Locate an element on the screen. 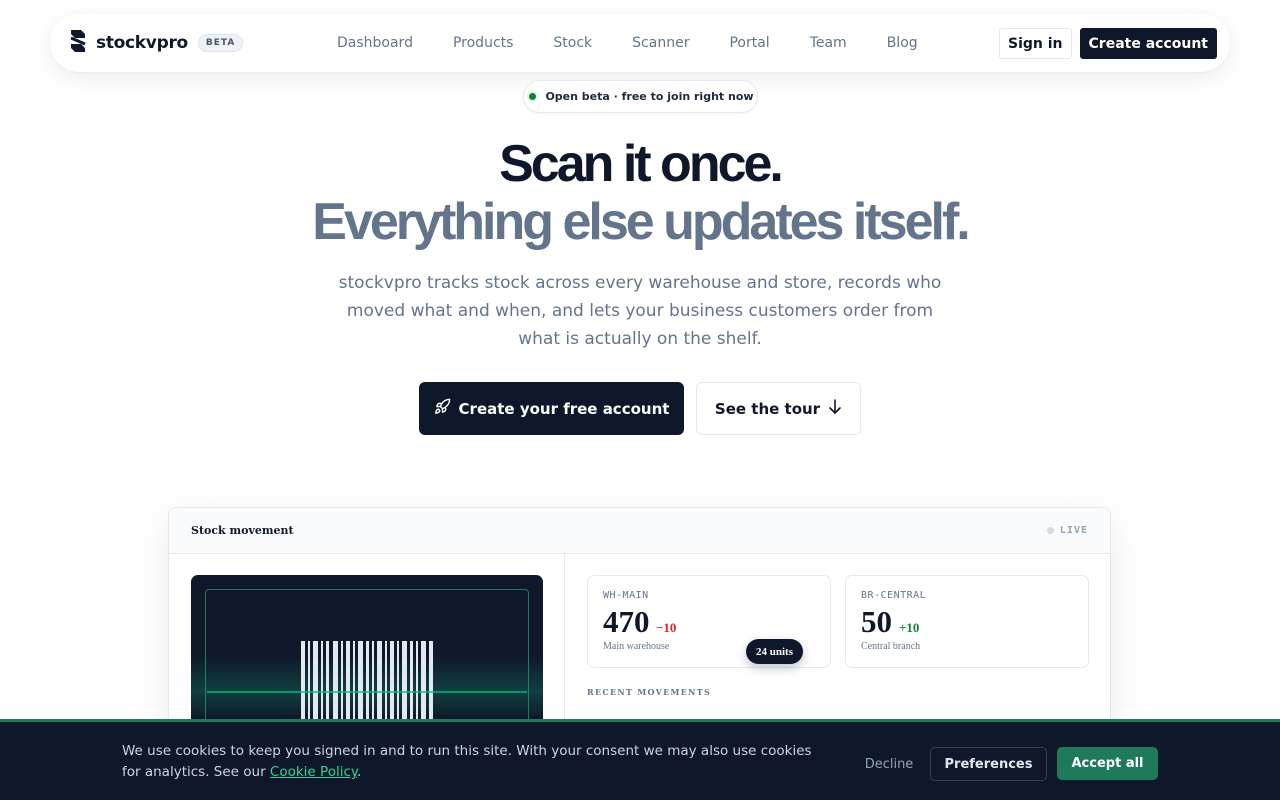 Image resolution: width=1280 pixels, height=800 pixels. cookie-period: . is located at coordinates (359, 772).